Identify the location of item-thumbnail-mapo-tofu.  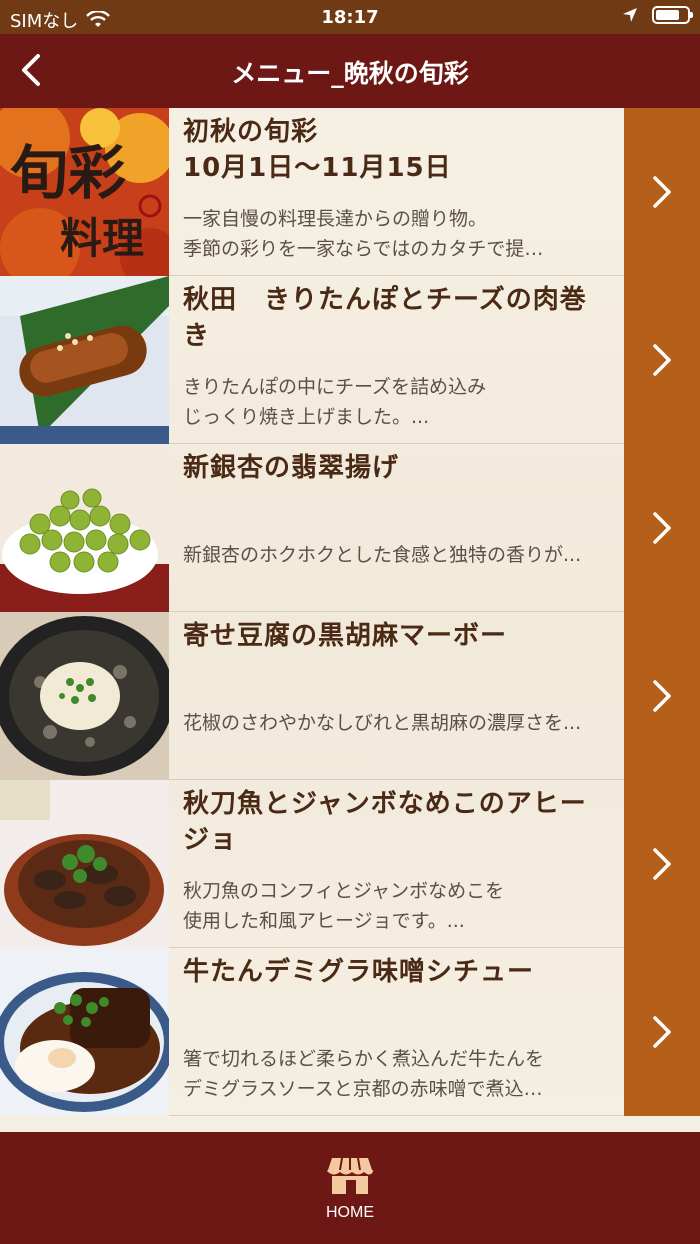
(84, 696).